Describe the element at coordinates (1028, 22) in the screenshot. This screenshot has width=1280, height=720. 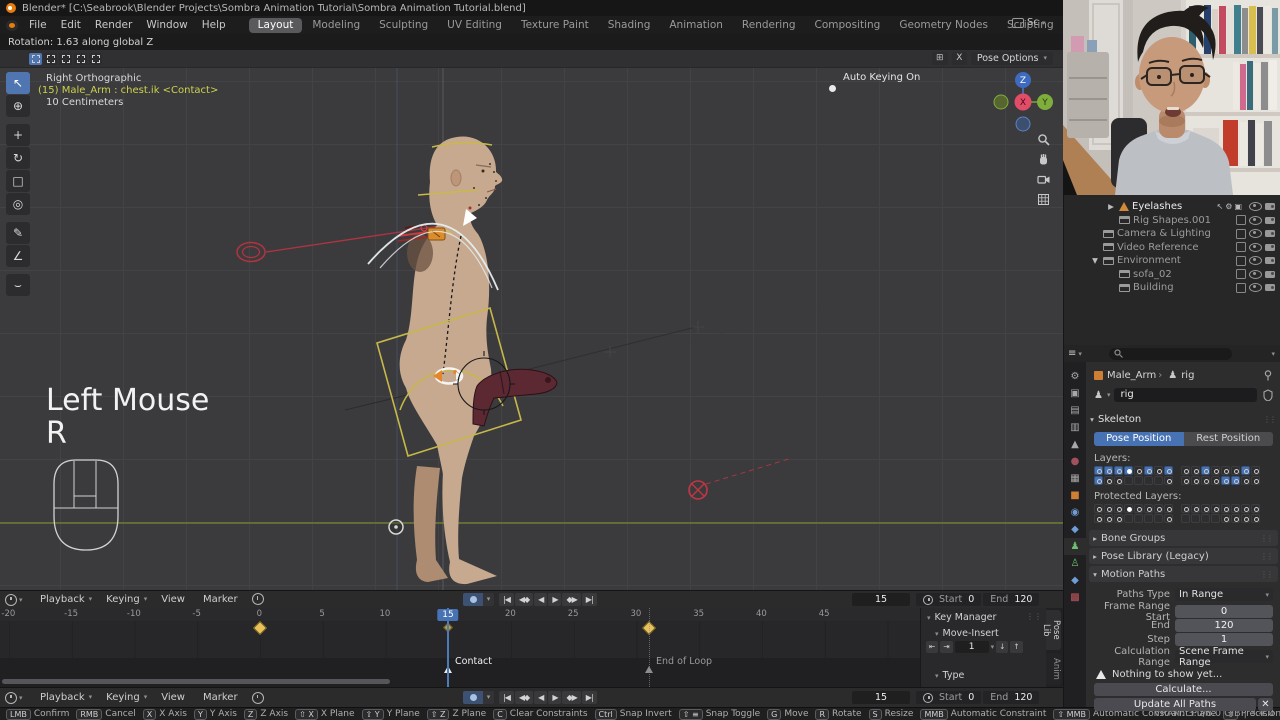
I see `scene-selector: Sc ▾` at that location.